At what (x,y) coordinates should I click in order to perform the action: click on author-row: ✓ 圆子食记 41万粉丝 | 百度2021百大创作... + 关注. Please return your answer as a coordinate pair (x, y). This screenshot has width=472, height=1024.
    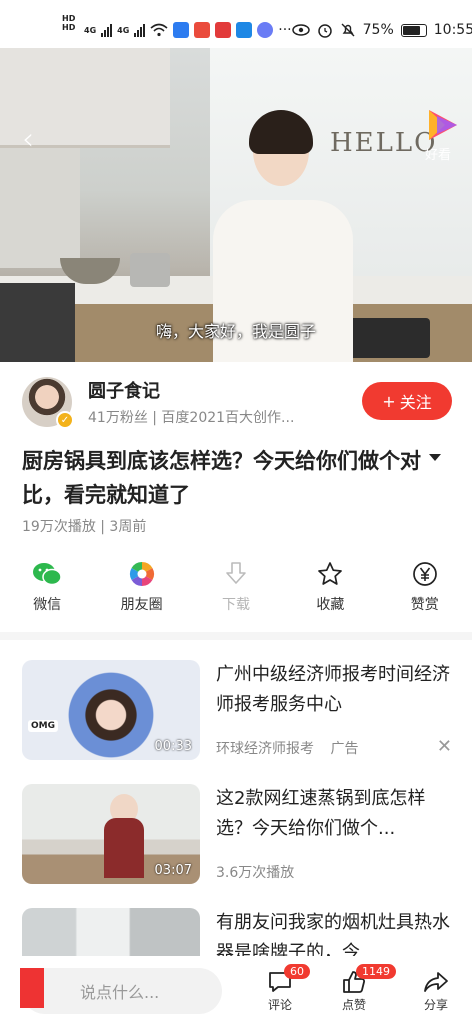
    Looking at the image, I should click on (237, 402).